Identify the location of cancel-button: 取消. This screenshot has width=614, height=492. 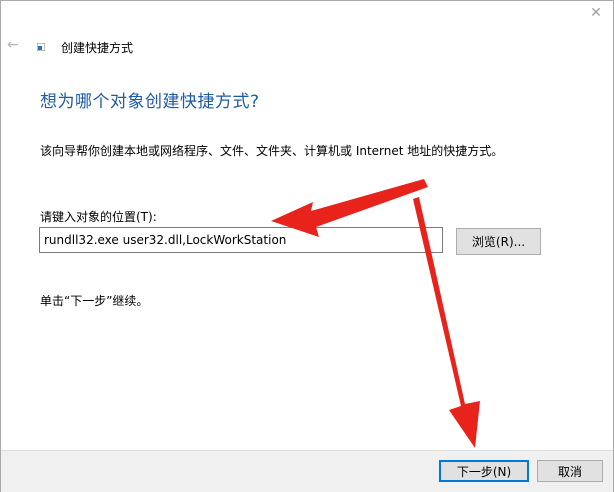
(570, 471).